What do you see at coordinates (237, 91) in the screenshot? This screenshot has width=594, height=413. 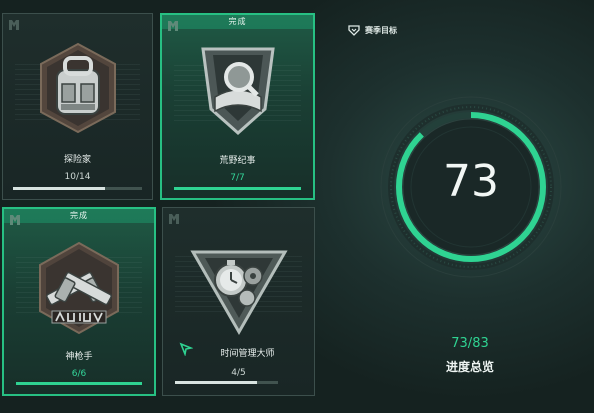 I see `book-magnifier-emblem-icon` at bounding box center [237, 91].